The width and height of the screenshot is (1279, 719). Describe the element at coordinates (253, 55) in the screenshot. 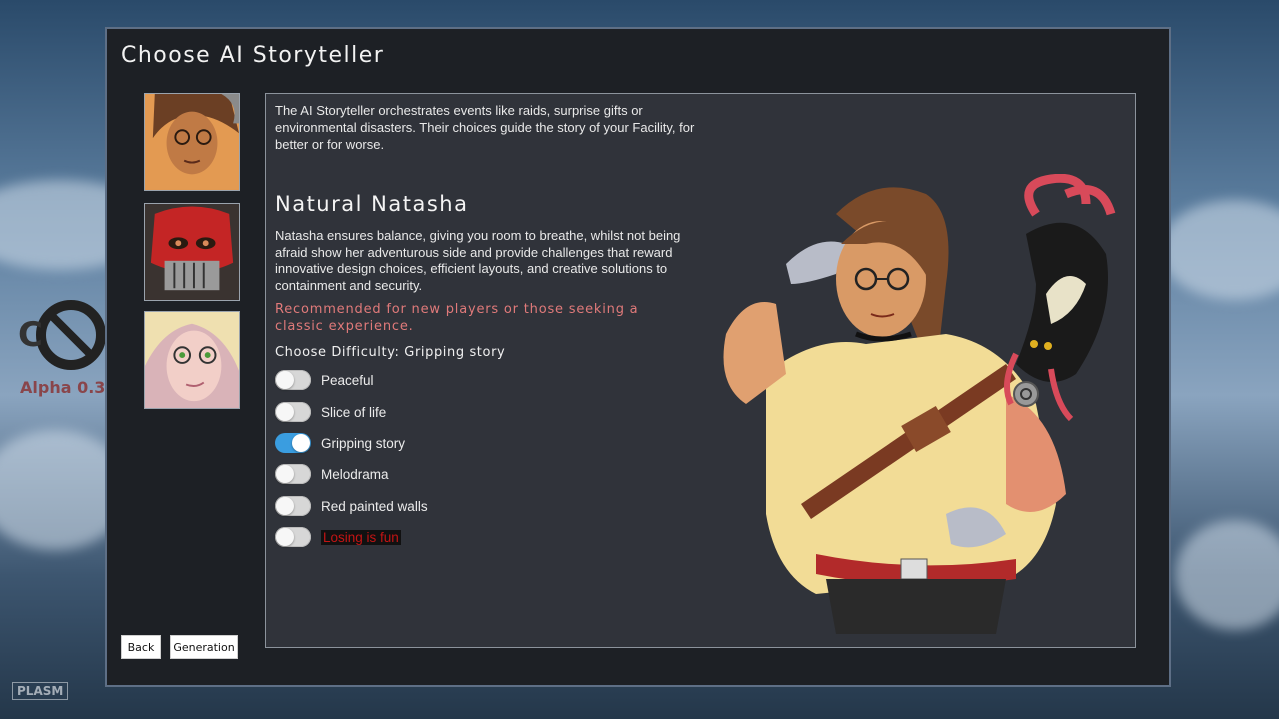

I see `dialog-title: Choose AI Storyteller` at that location.